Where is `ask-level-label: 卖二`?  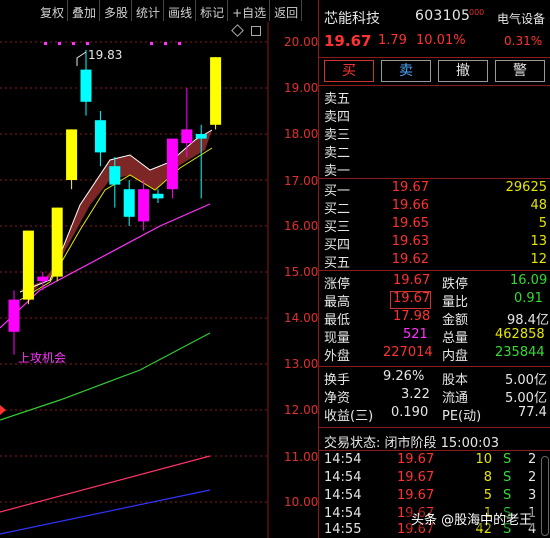 ask-level-label: 卖二 is located at coordinates (337, 153).